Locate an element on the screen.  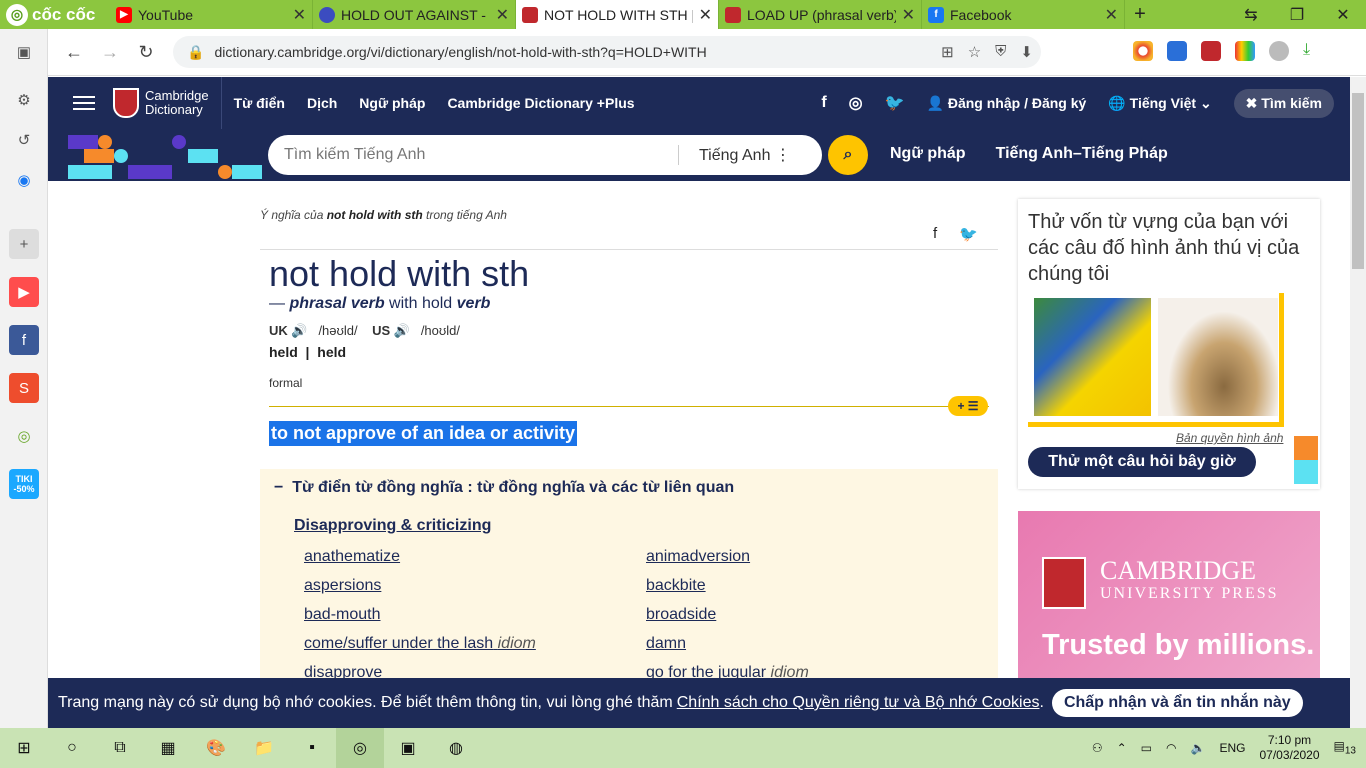
uk-audio-icon: 🔊 is located at coordinates (299, 330).